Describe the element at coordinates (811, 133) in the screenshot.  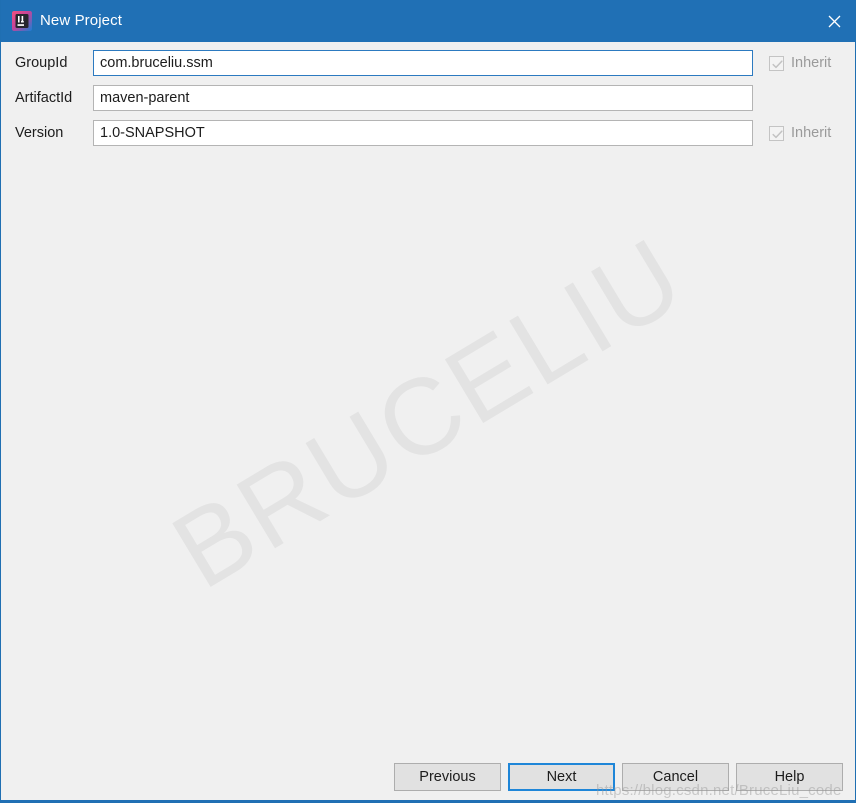
I see `version-inherit-label: Inherit` at that location.